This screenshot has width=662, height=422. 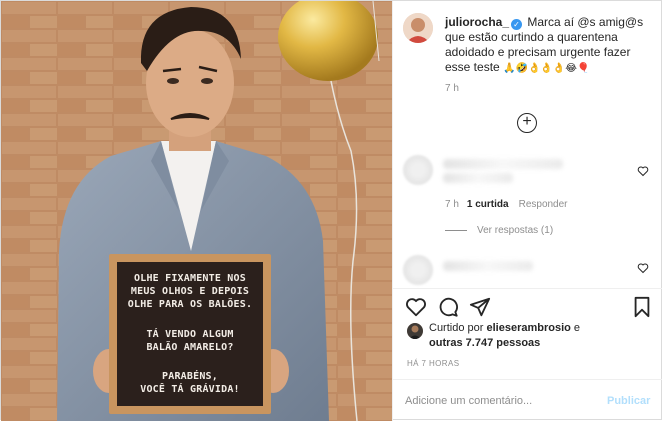 What do you see at coordinates (517, 24) in the screenshot?
I see `verified-badge-icon: ✓` at bounding box center [517, 24].